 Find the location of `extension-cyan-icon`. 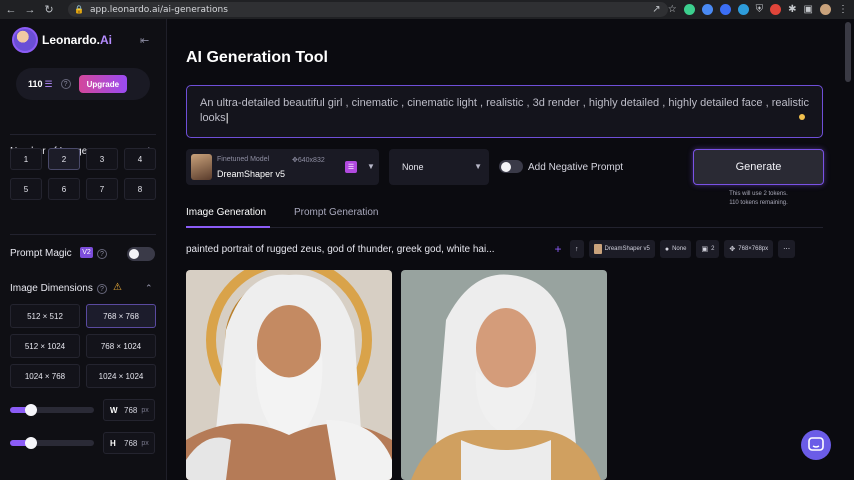

extension-cyan-icon is located at coordinates (743, 9).